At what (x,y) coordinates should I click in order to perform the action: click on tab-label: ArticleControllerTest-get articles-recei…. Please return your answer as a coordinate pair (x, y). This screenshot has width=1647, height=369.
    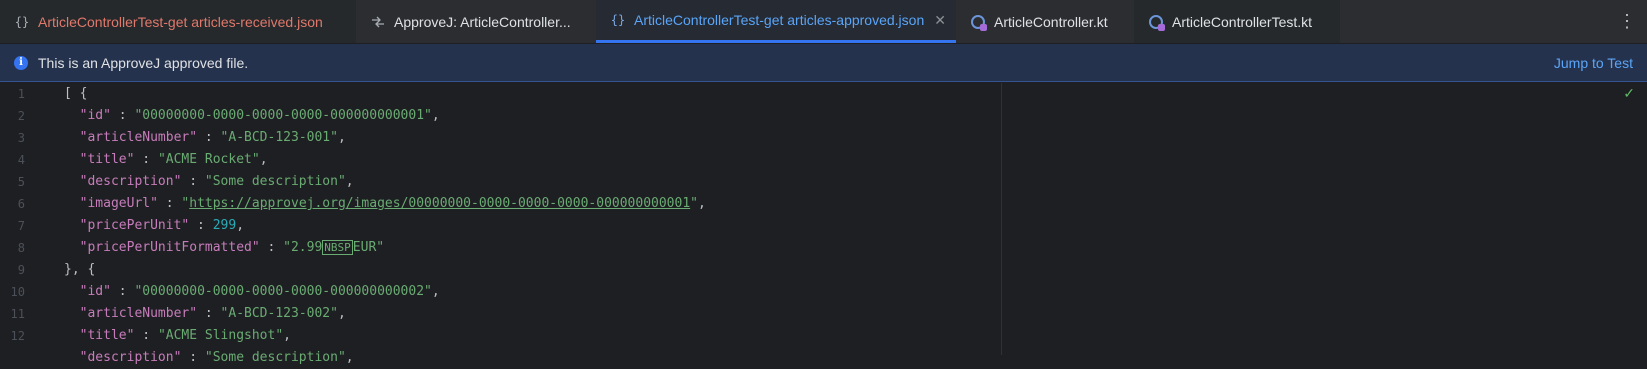
    Looking at the image, I should click on (180, 21).